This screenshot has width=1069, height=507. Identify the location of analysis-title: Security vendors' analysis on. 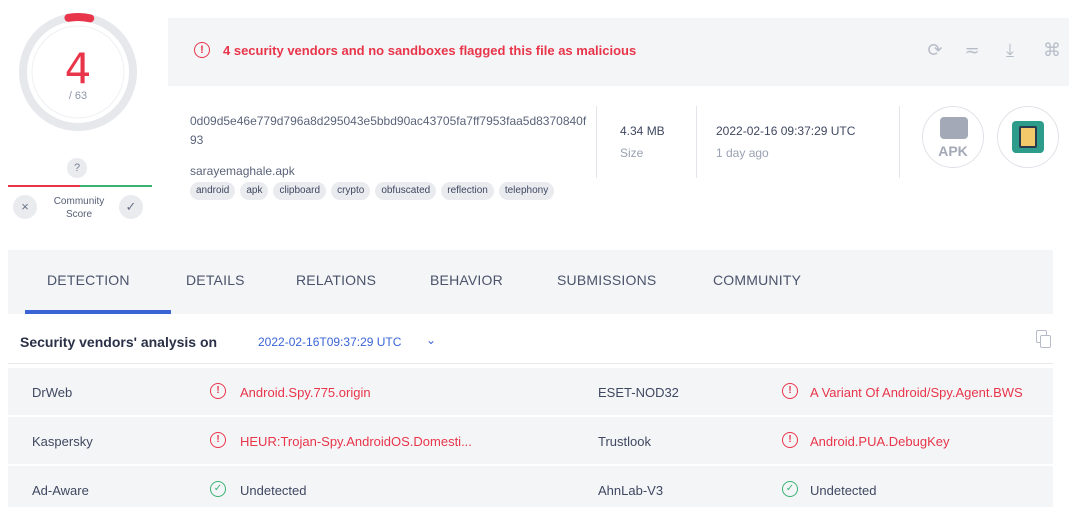
(119, 342).